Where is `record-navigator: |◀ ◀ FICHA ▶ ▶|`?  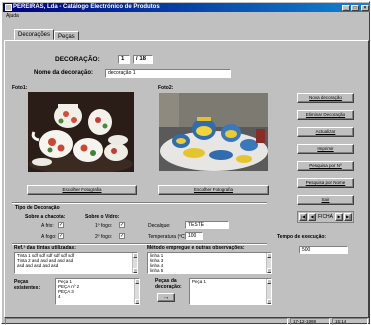 record-navigator: |◀ ◀ FICHA ▶ ▶| is located at coordinates (325, 217).